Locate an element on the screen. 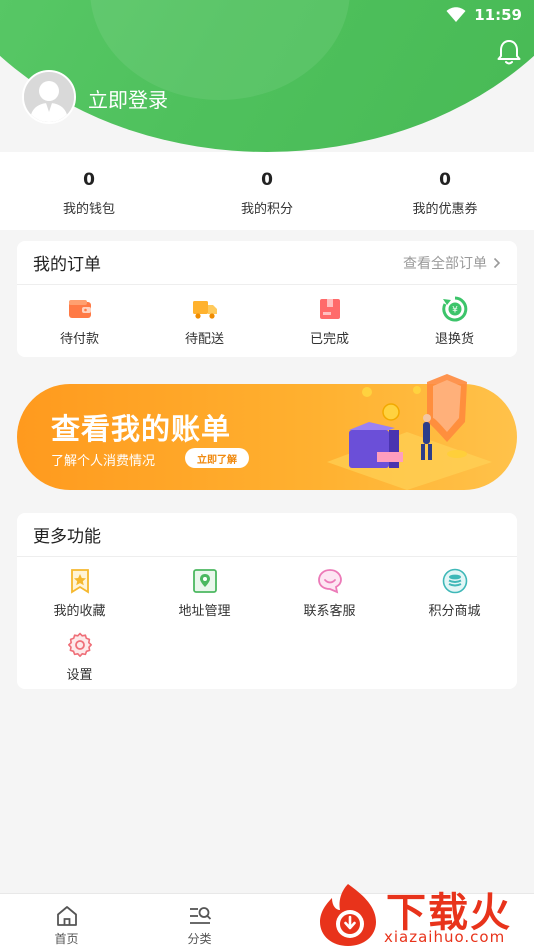 The width and height of the screenshot is (534, 949). view-all-orders-link: 查看全部订单 is located at coordinates (452, 263).